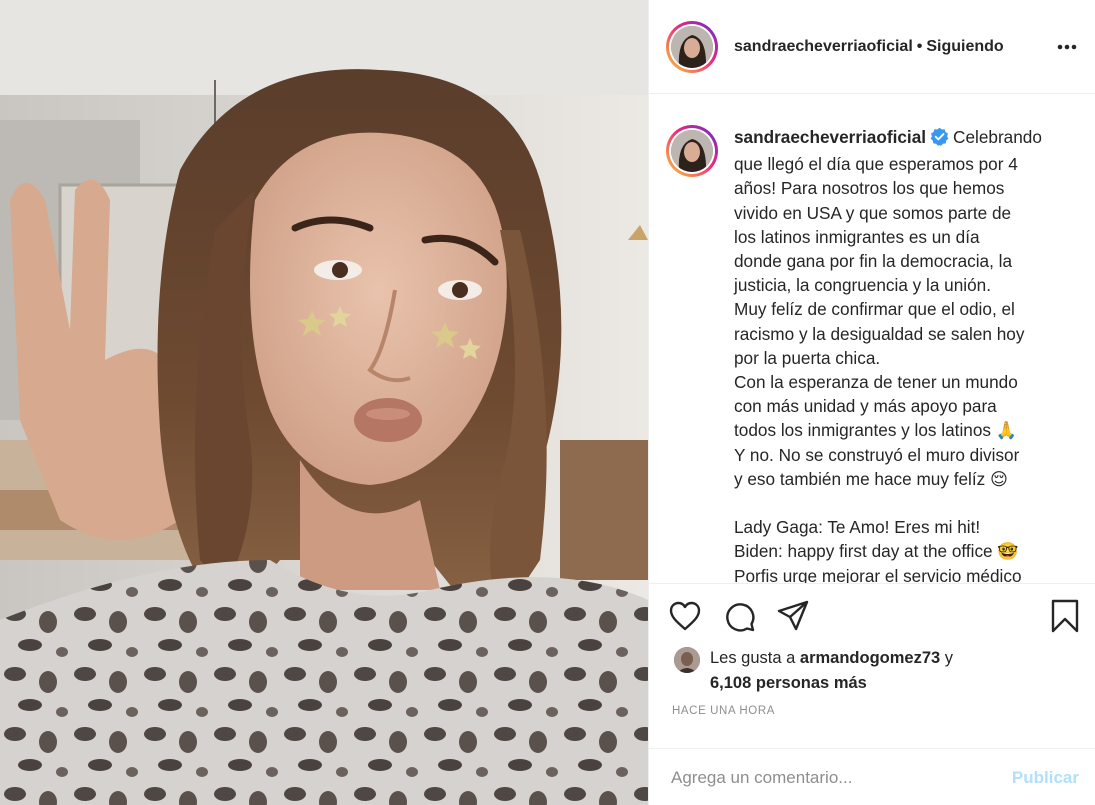  I want to click on caption-username-link: sandraecheverriaoficial, so click(830, 137).